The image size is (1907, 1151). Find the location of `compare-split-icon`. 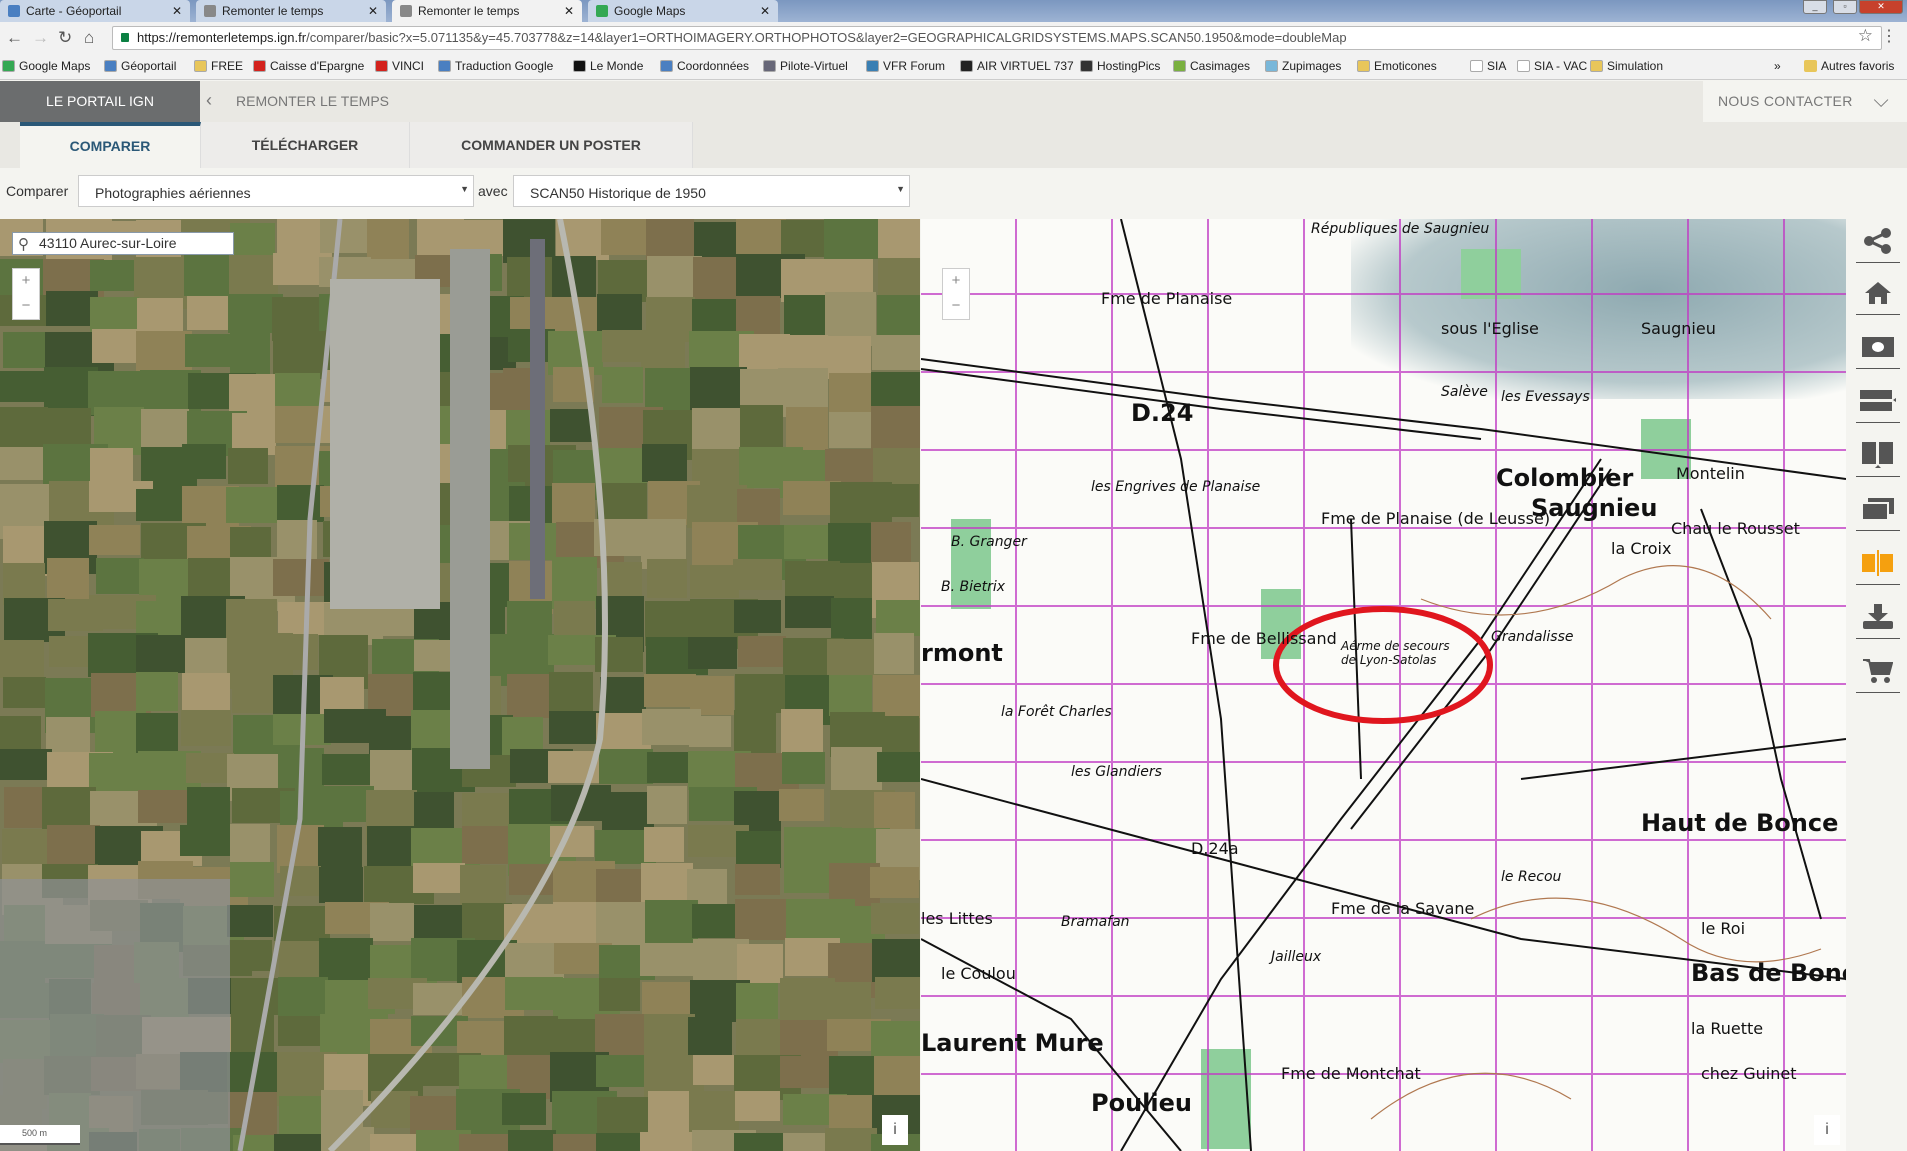

compare-split-icon is located at coordinates (1877, 562).